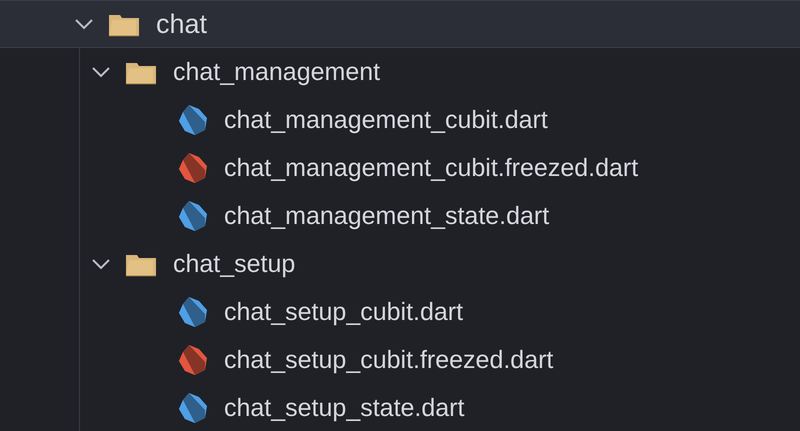  Describe the element at coordinates (431, 168) in the screenshot. I see `tree-item-label: chat_management_cubit.freezed.dart` at that location.